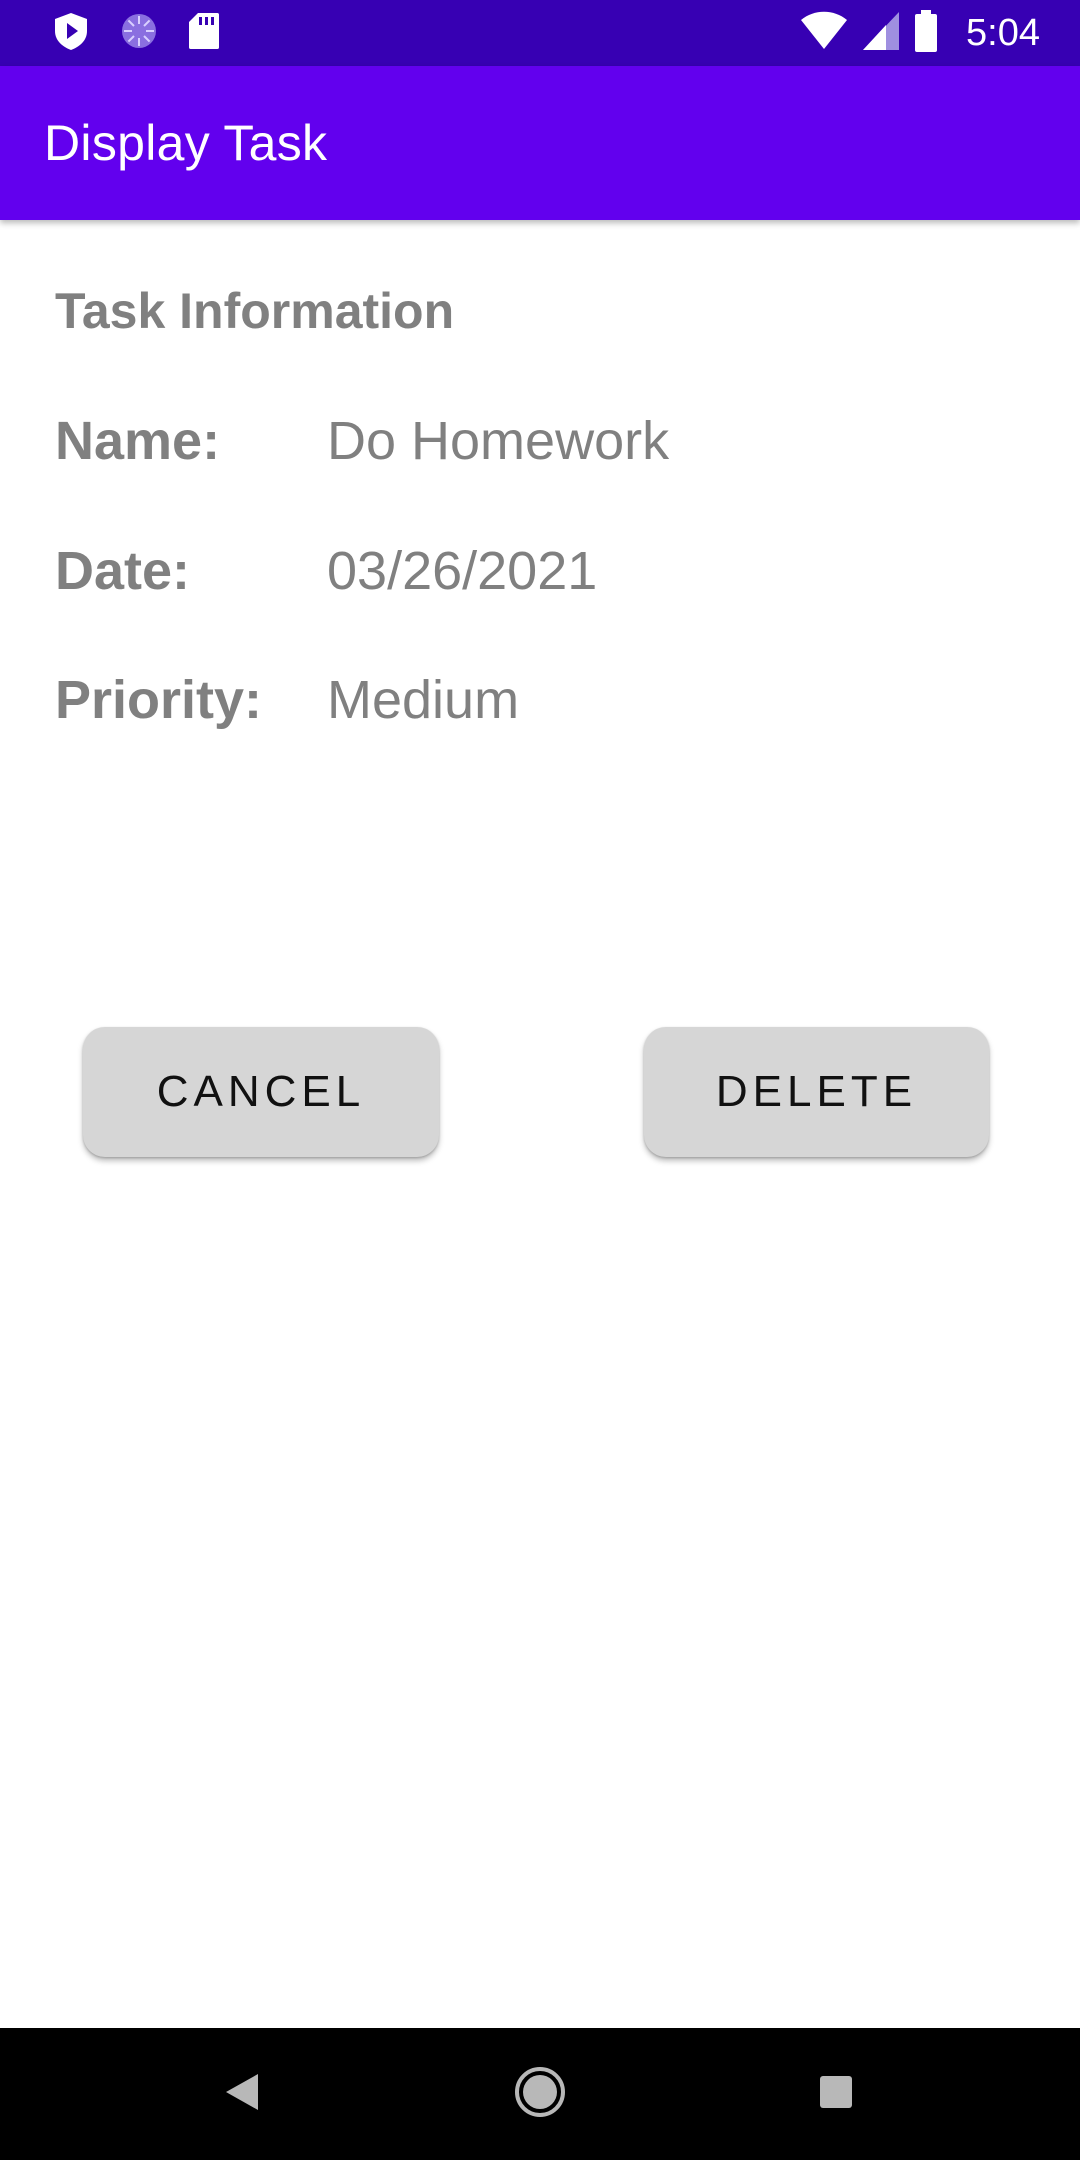 The image size is (1080, 2160). I want to click on date-value: 03/26/2021, so click(462, 571).